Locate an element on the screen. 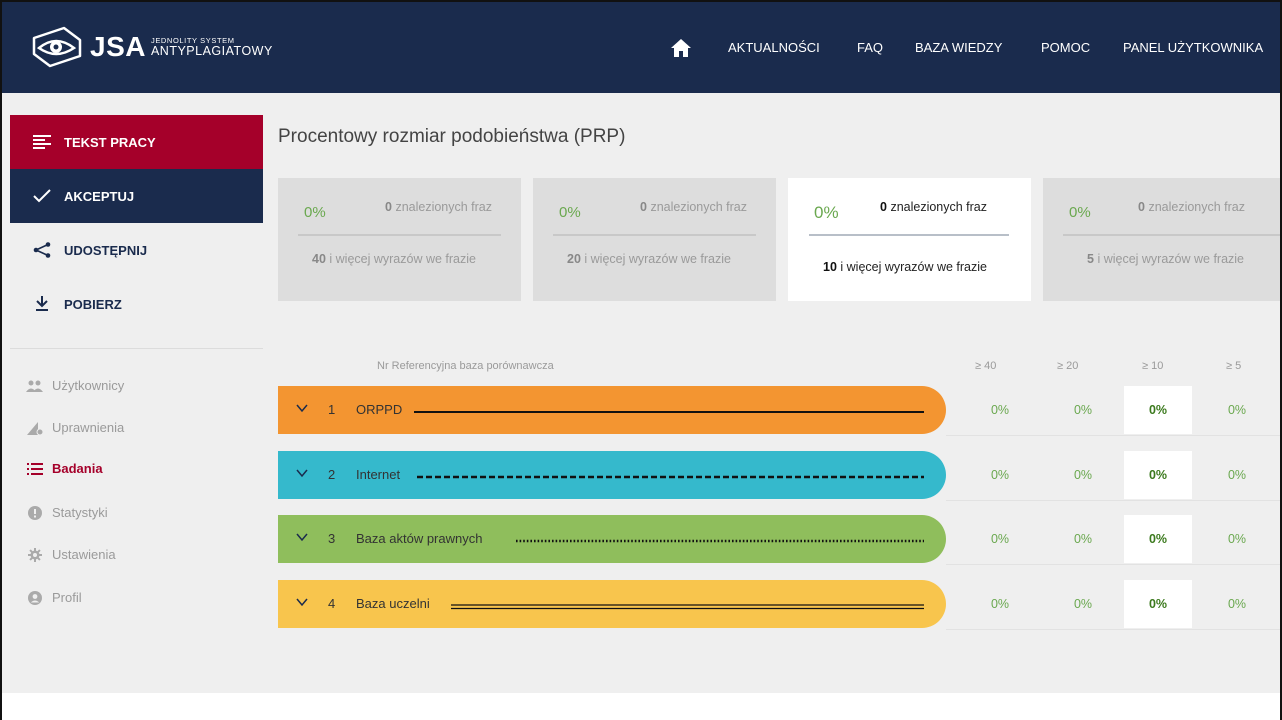  menu-item-settings: Ustawienia is located at coordinates (71, 554).